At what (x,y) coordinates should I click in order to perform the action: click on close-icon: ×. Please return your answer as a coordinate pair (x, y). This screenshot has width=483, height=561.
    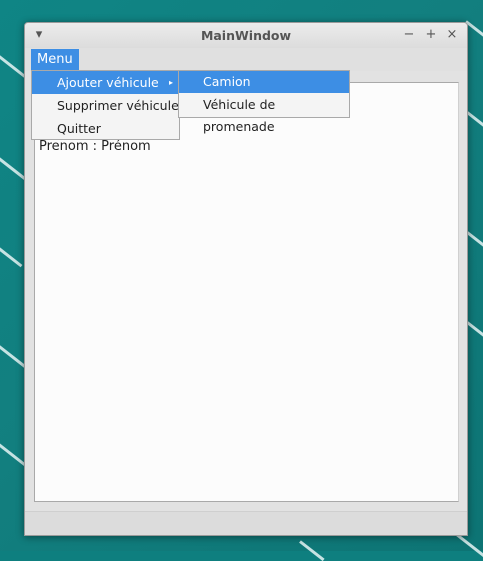
    Looking at the image, I should click on (452, 35).